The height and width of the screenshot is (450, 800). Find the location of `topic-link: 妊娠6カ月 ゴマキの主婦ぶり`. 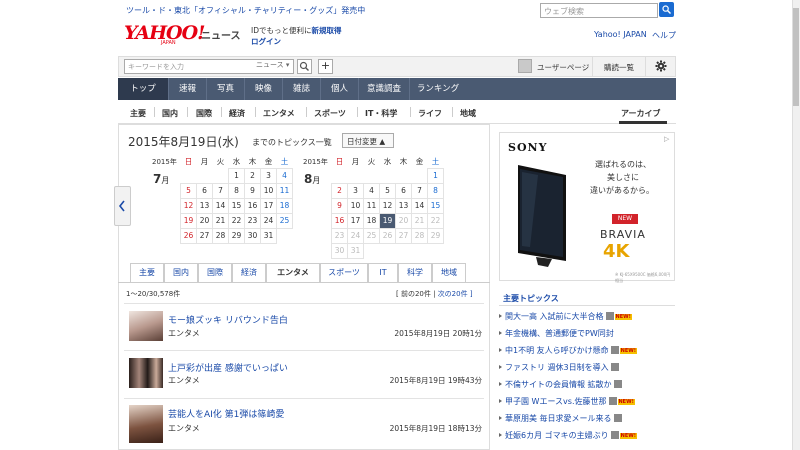

topic-link: 妊娠6カ月 ゴマキの主婦ぶり is located at coordinates (557, 435).